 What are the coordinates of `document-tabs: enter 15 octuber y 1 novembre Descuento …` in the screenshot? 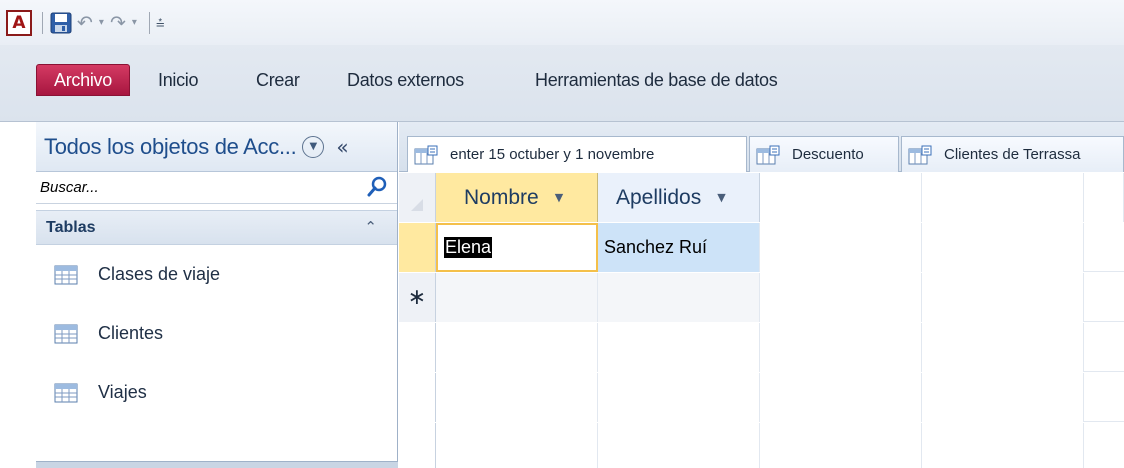 It's located at (761, 147).